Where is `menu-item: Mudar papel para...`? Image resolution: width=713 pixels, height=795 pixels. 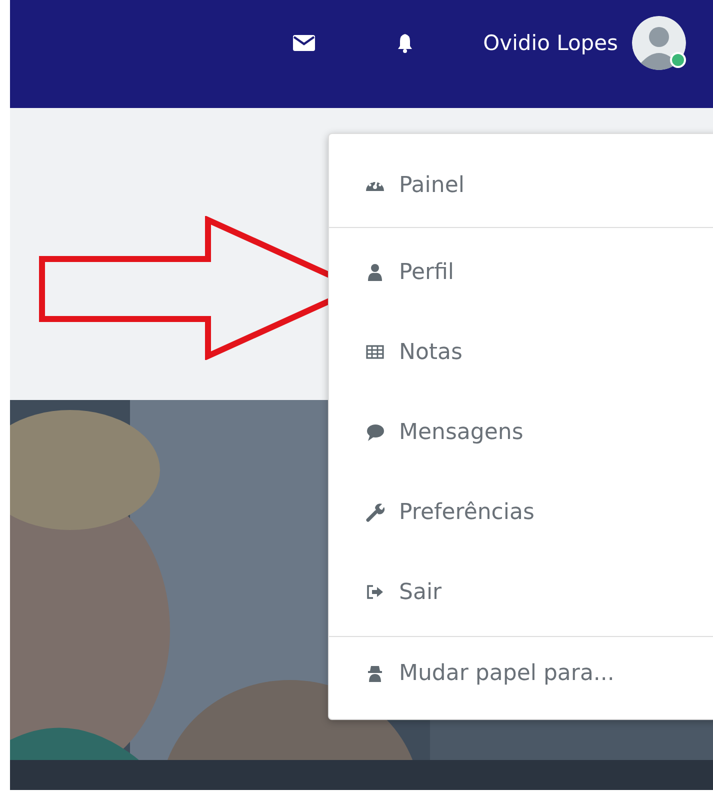 menu-item: Mudar papel para... is located at coordinates (521, 673).